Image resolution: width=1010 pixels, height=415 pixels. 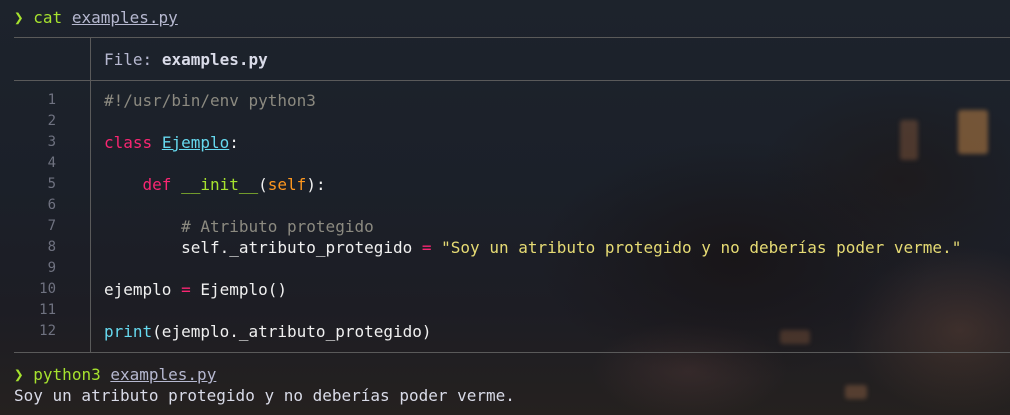 What do you see at coordinates (532, 289) in the screenshot?
I see `code-line-10: ejemplo = Ejemplo()` at bounding box center [532, 289].